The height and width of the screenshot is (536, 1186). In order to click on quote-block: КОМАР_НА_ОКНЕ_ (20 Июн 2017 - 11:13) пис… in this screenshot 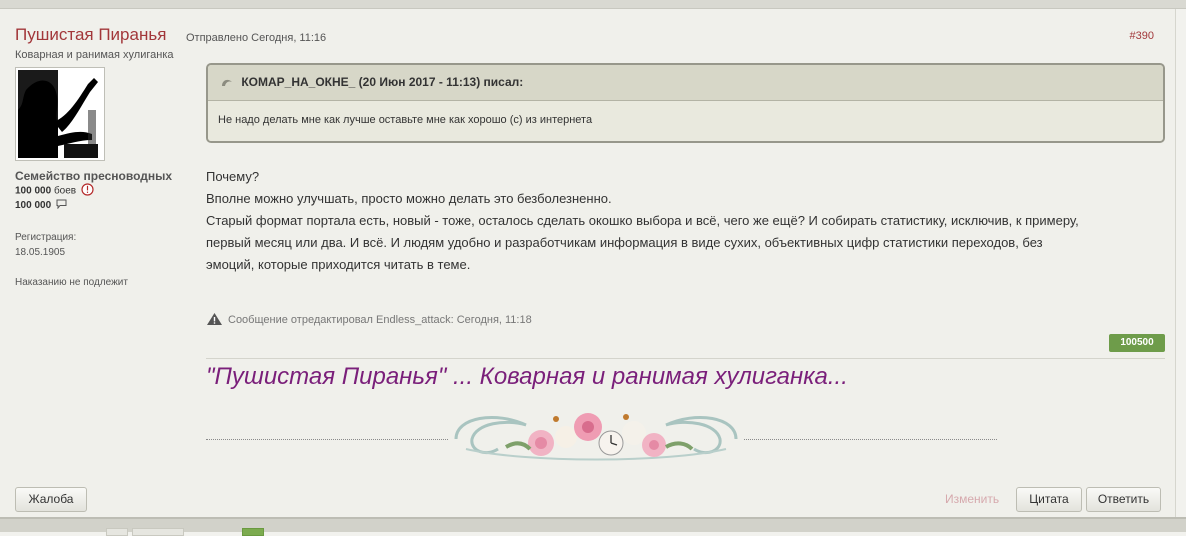, I will do `click(685, 103)`.